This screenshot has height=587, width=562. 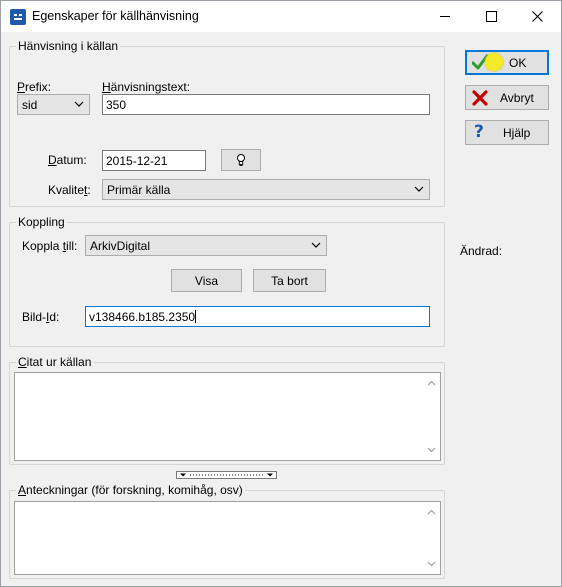 I want to click on reference-text-field: 350, so click(x=266, y=104).